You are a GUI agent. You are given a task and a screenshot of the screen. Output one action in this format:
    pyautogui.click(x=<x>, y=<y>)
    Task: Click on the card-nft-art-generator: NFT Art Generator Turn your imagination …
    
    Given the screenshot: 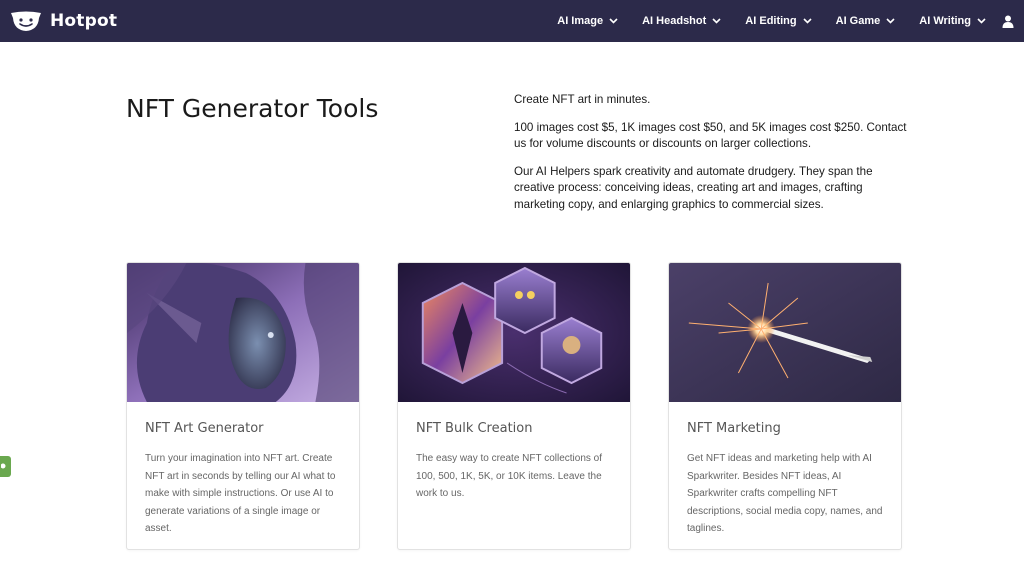 What is the action you would take?
    pyautogui.click(x=243, y=406)
    